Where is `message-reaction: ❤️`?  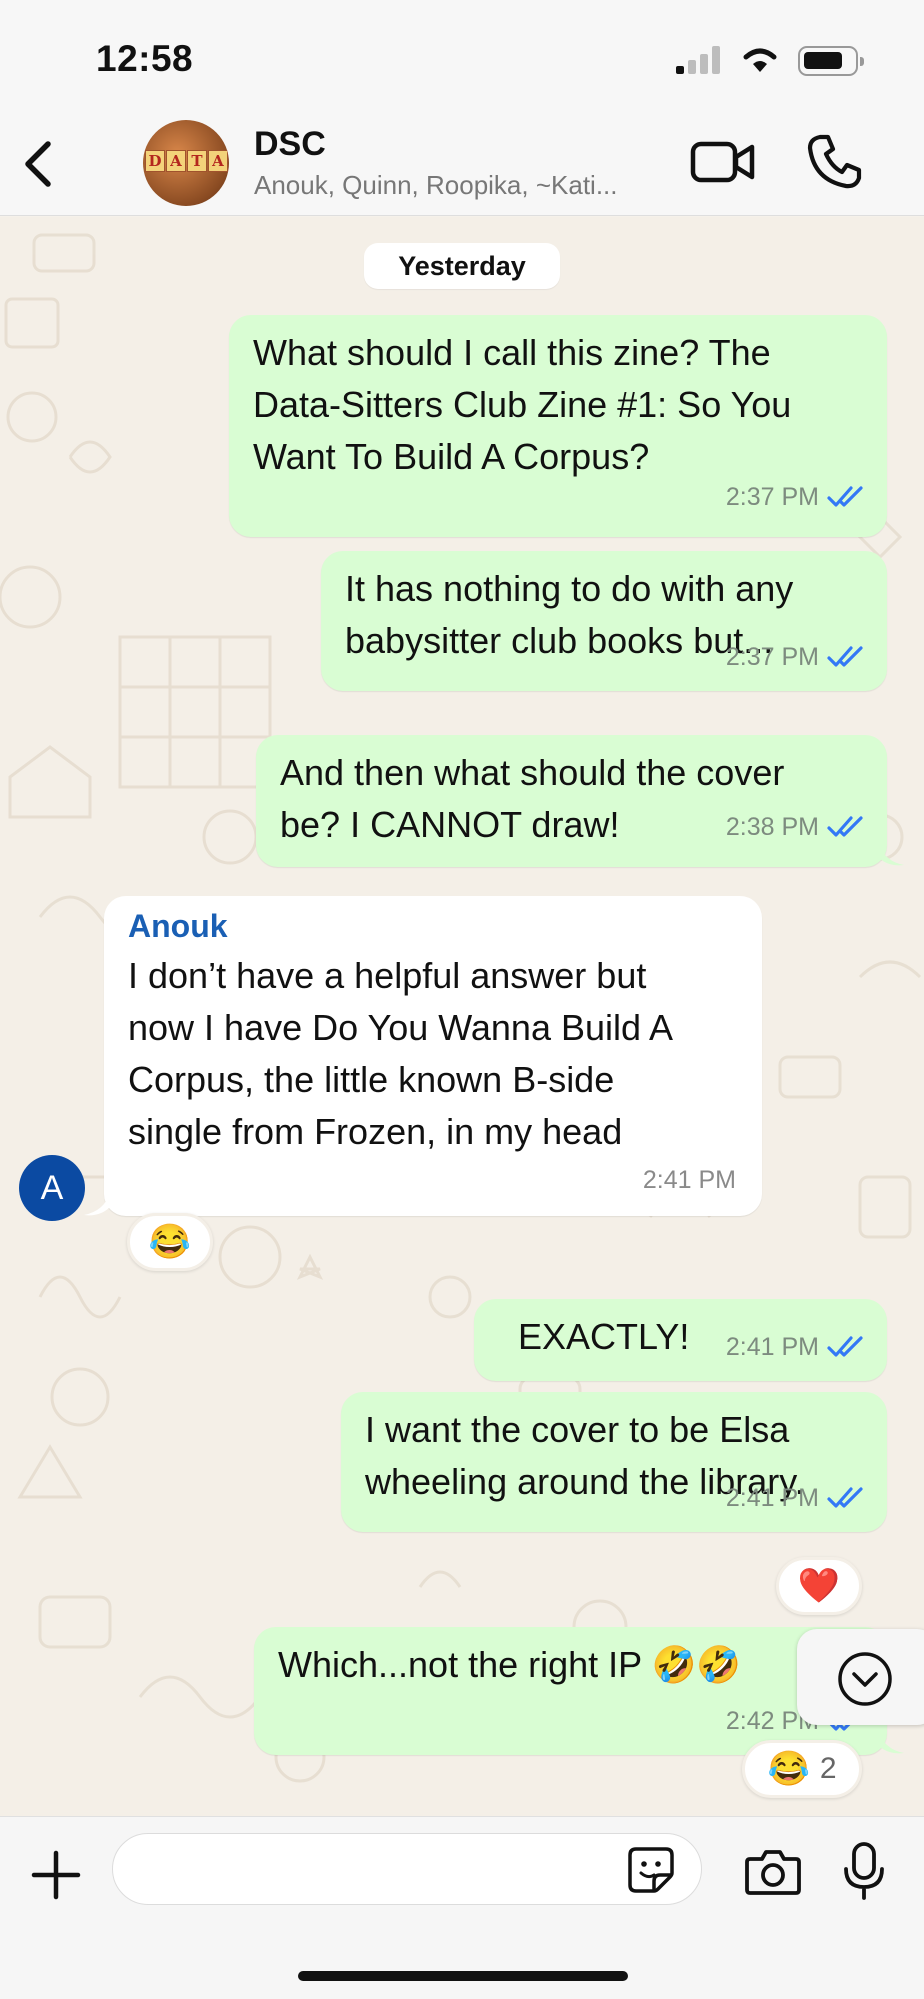 message-reaction: ❤️ is located at coordinates (819, 1586).